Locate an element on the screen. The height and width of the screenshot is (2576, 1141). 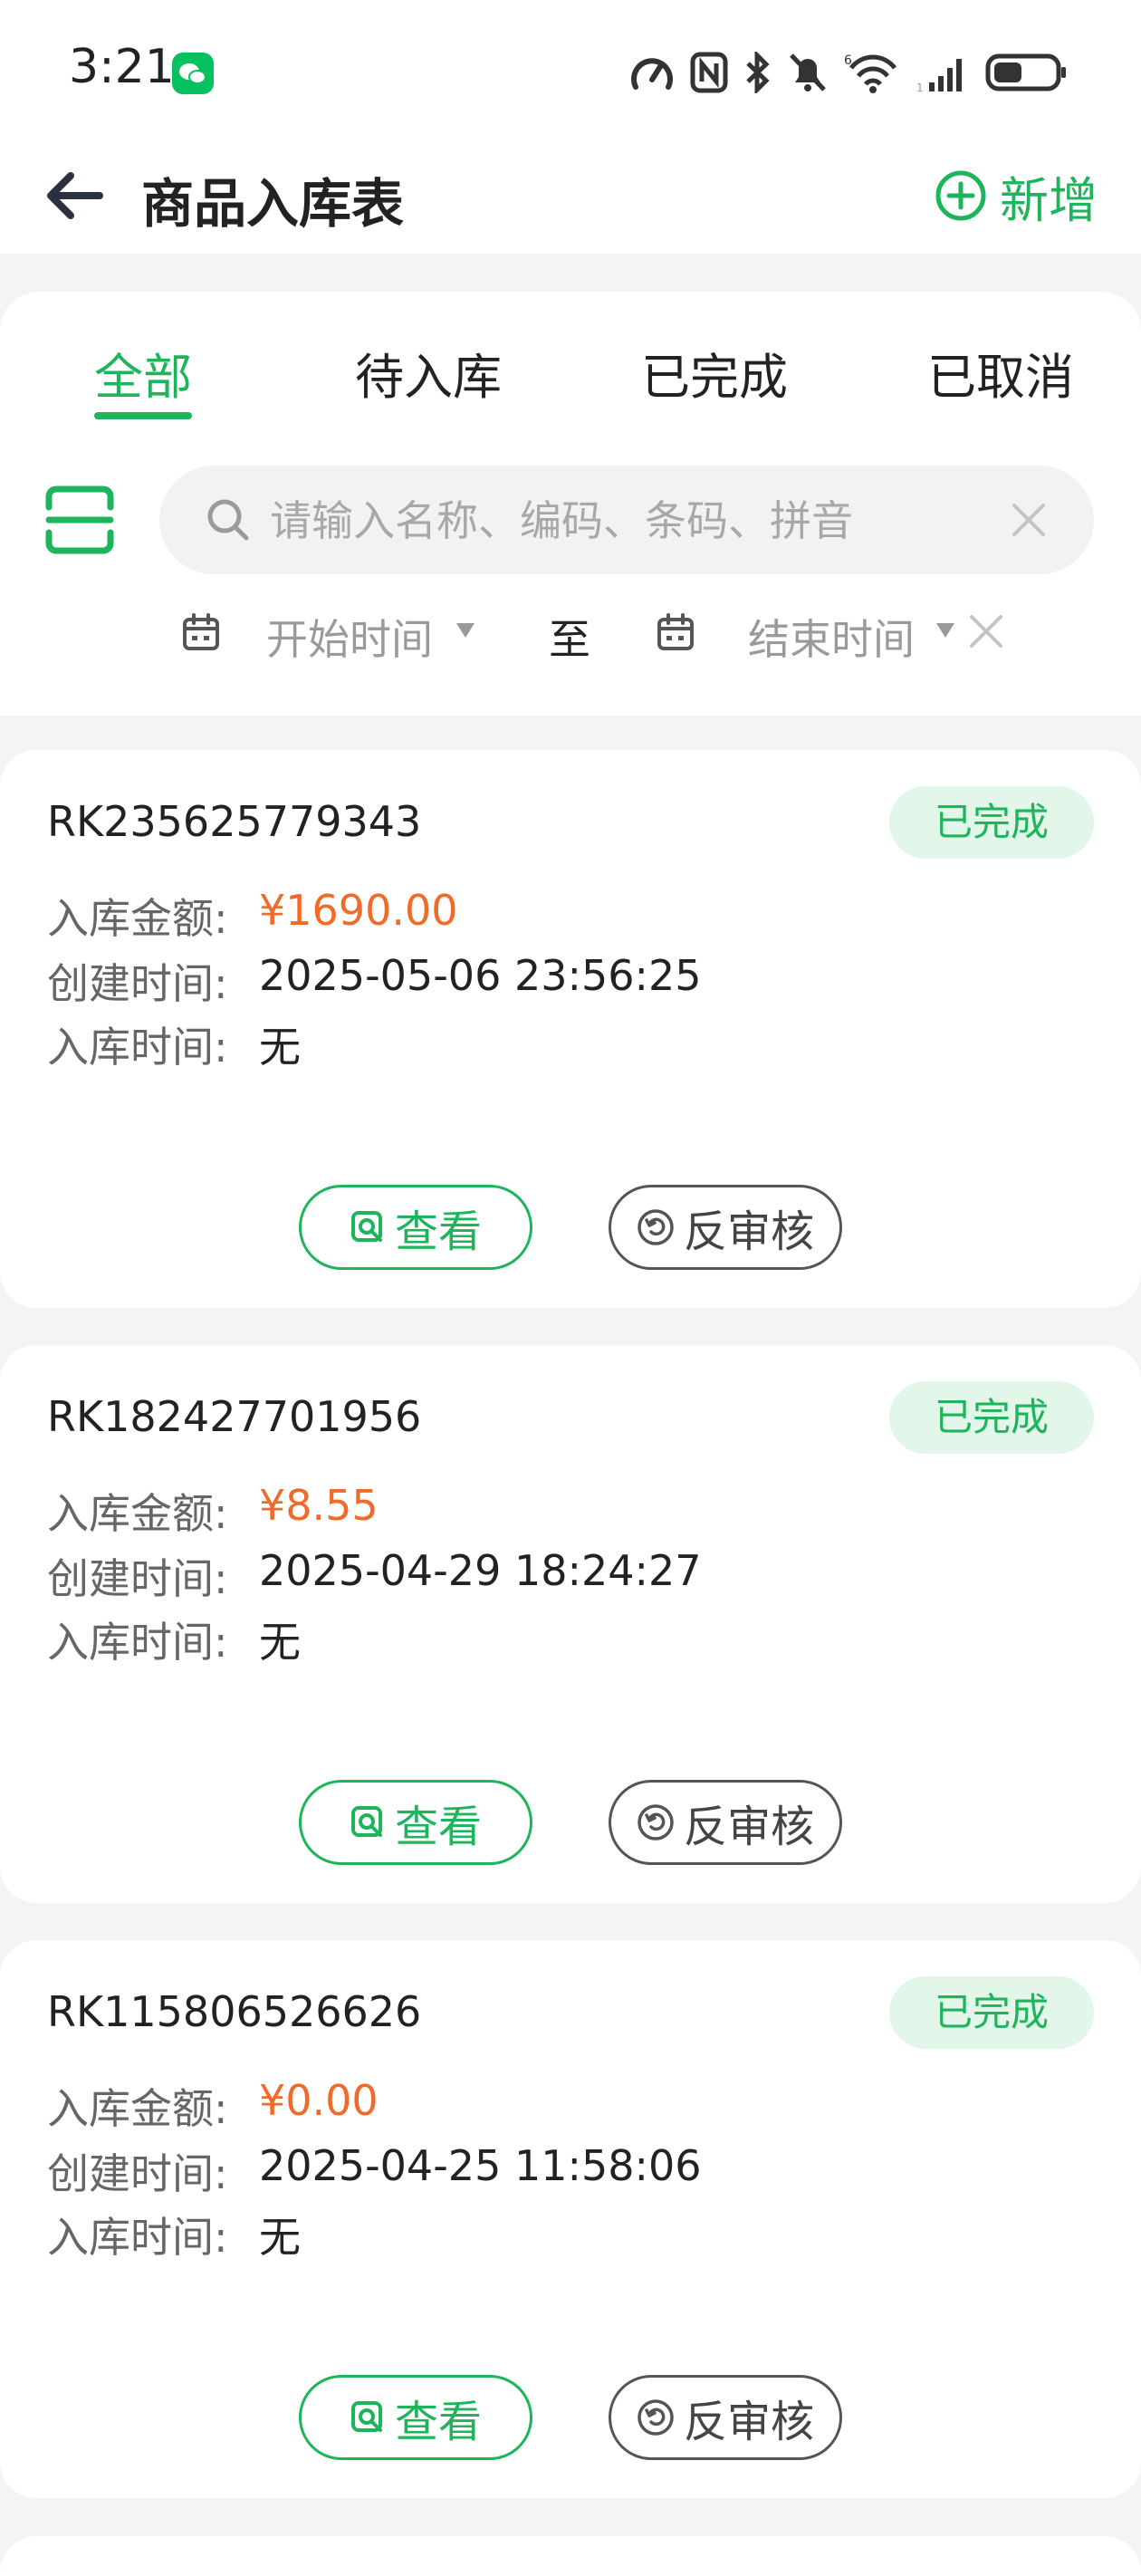
add-circle-icon is located at coordinates (961, 195).